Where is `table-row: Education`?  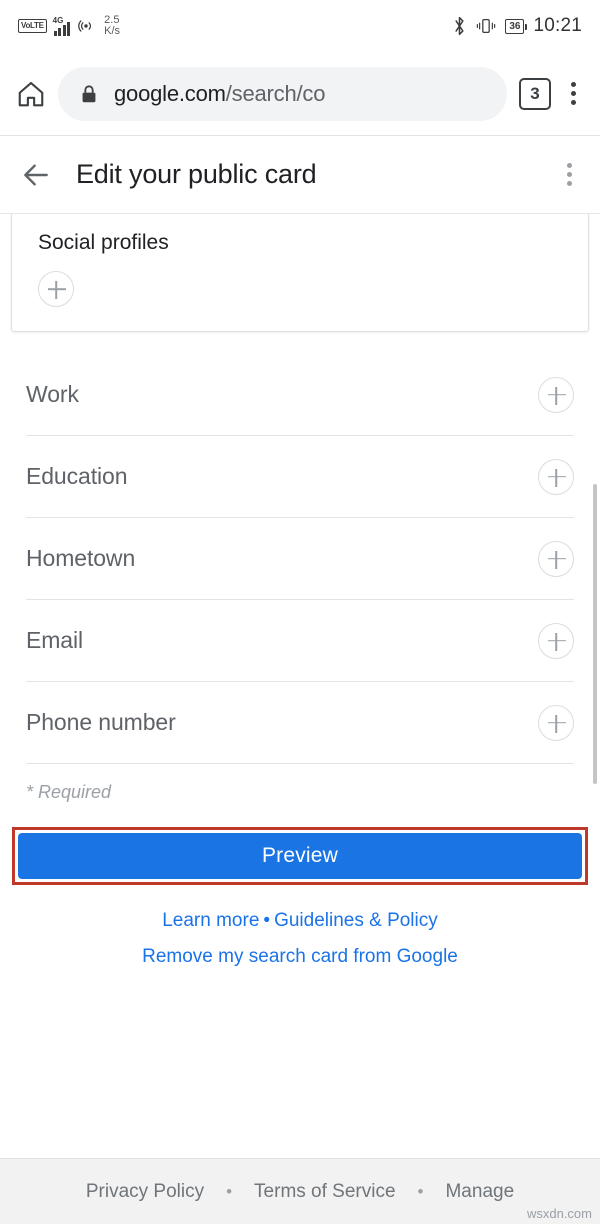 table-row: Education is located at coordinates (300, 477).